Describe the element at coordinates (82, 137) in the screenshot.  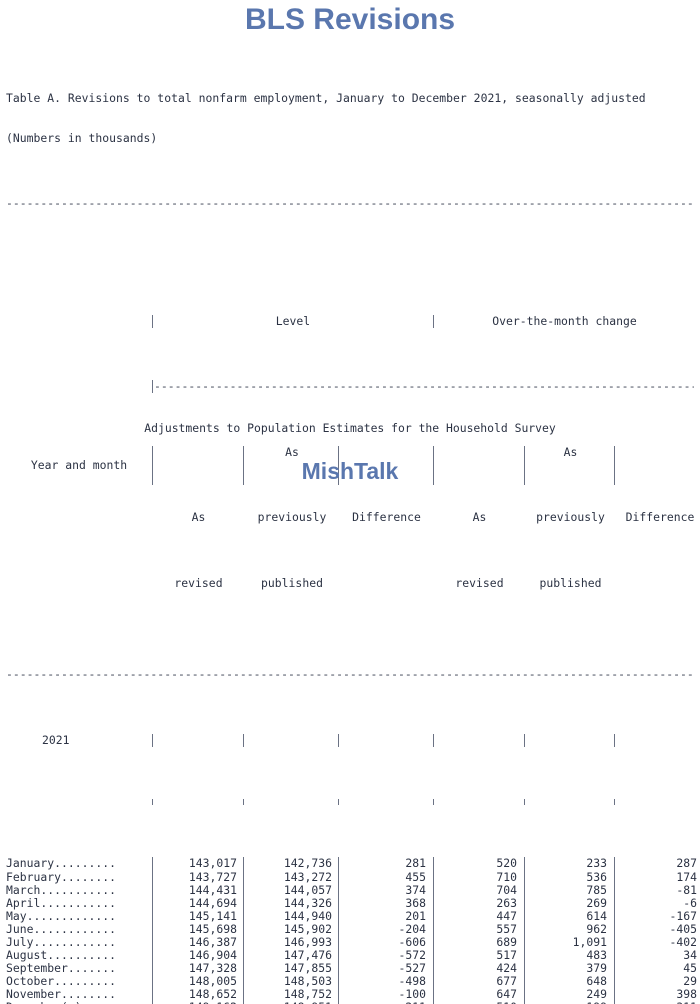
I see `table-units: (Numbers in thousands)` at that location.